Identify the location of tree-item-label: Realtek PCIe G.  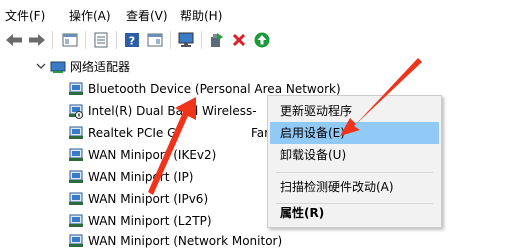
(132, 133).